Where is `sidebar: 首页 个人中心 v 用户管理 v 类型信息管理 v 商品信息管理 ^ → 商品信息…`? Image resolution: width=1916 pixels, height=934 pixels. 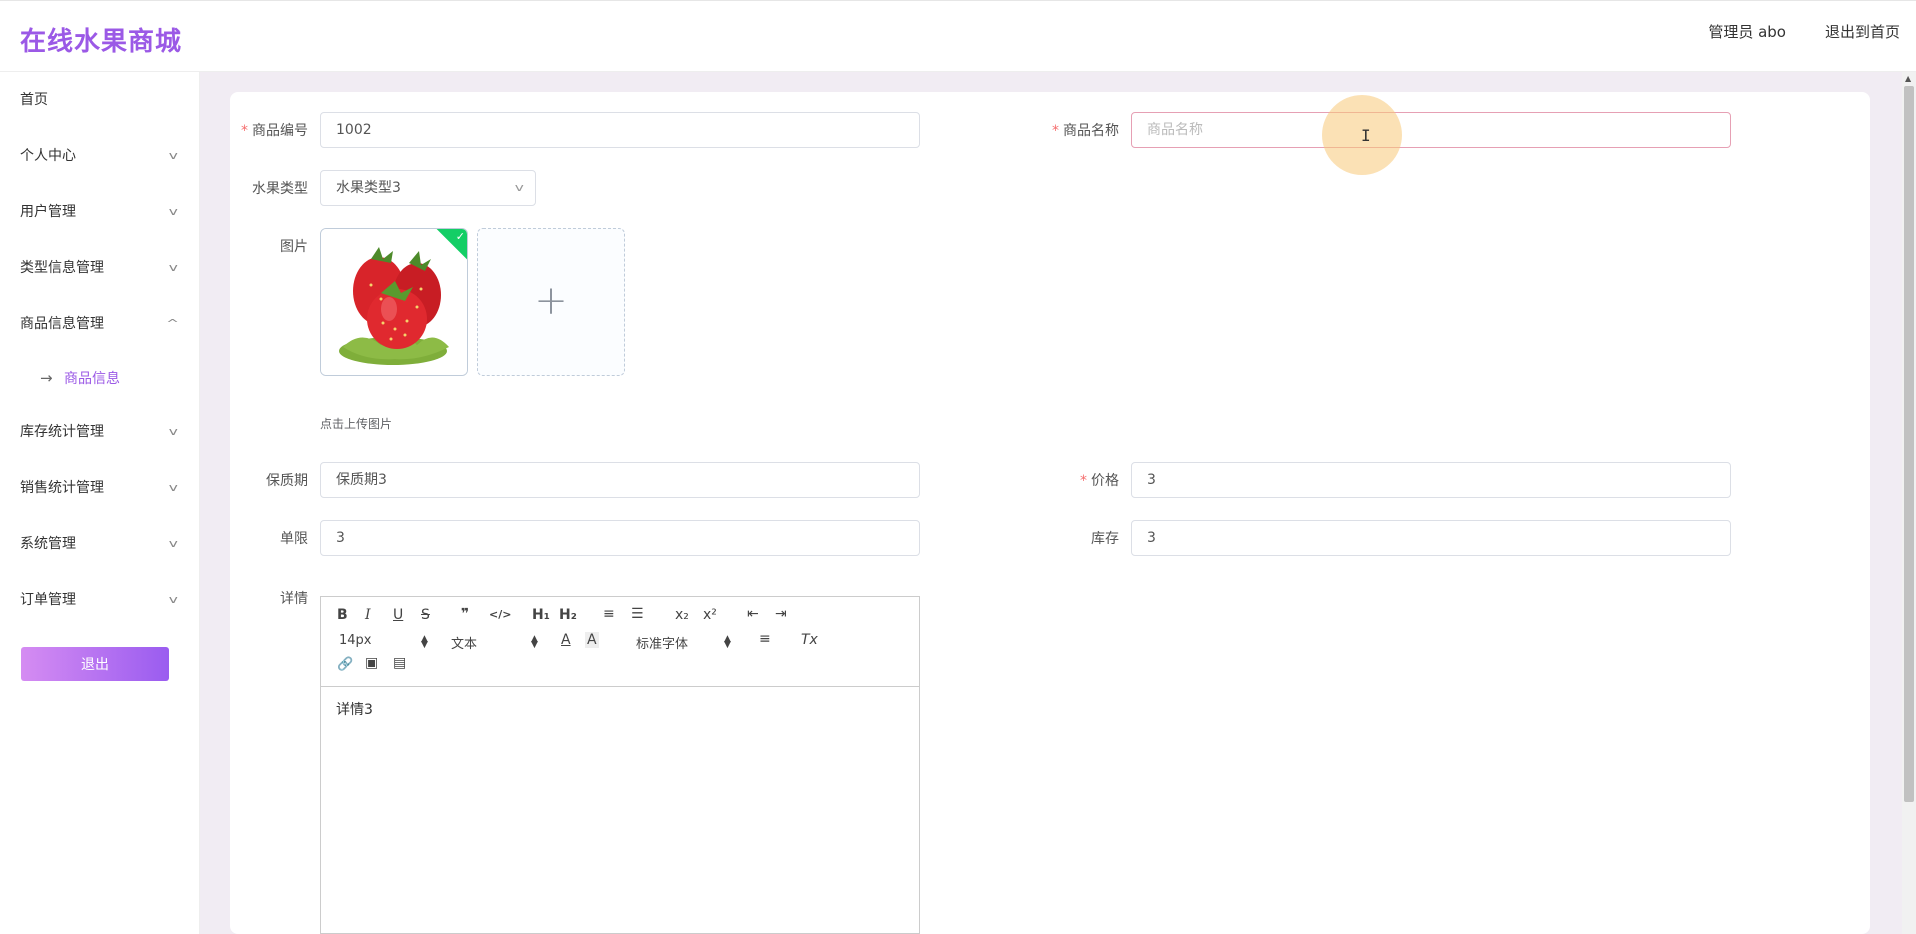 sidebar: 首页 个人中心 v 用户管理 v 类型信息管理 v 商品信息管理 ^ → 商品信息… is located at coordinates (100, 503).